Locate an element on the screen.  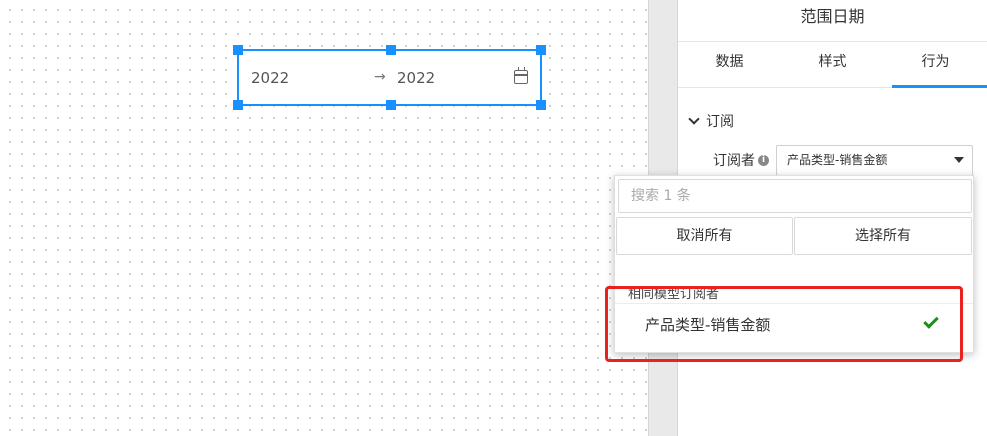
dropdown-option-label: 产品类型-销售金额 is located at coordinates (708, 325).